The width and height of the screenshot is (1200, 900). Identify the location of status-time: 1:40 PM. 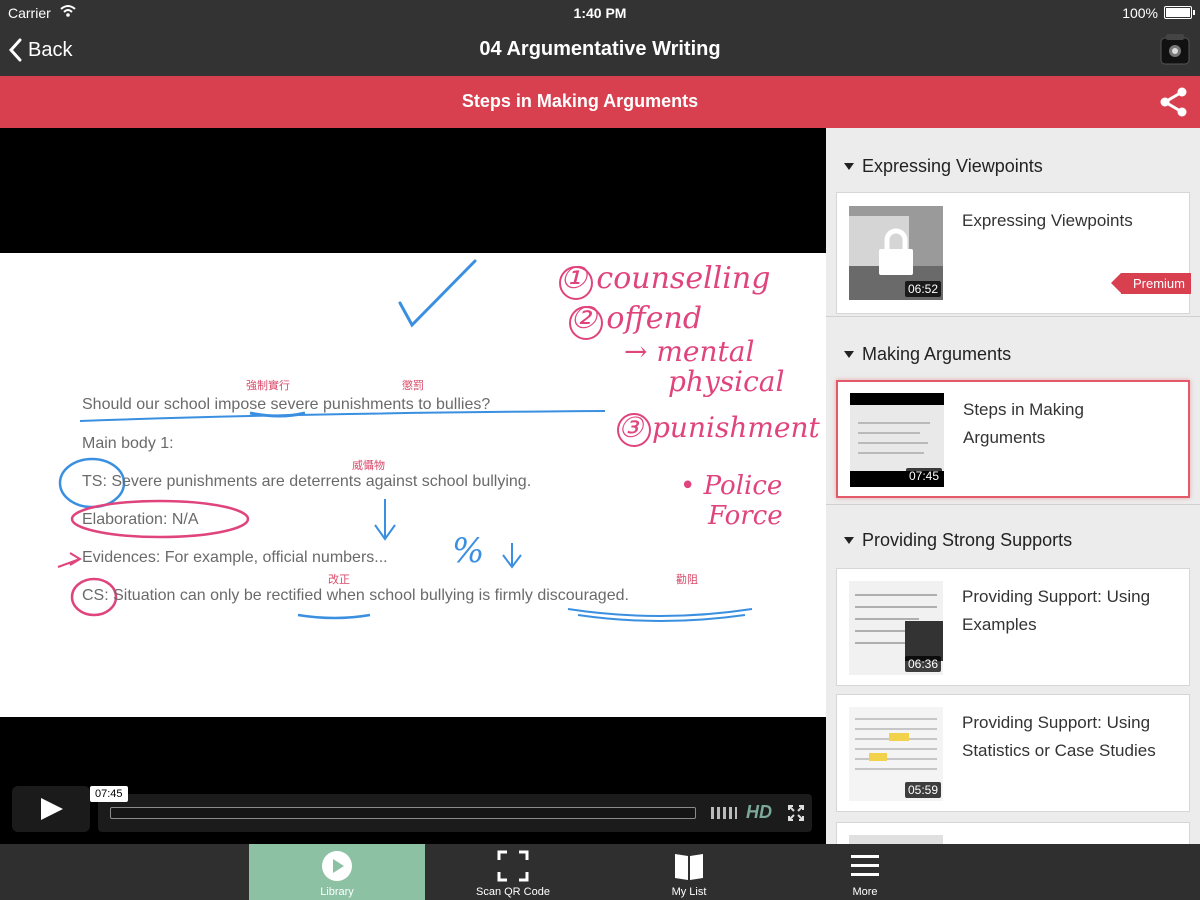
(600, 13).